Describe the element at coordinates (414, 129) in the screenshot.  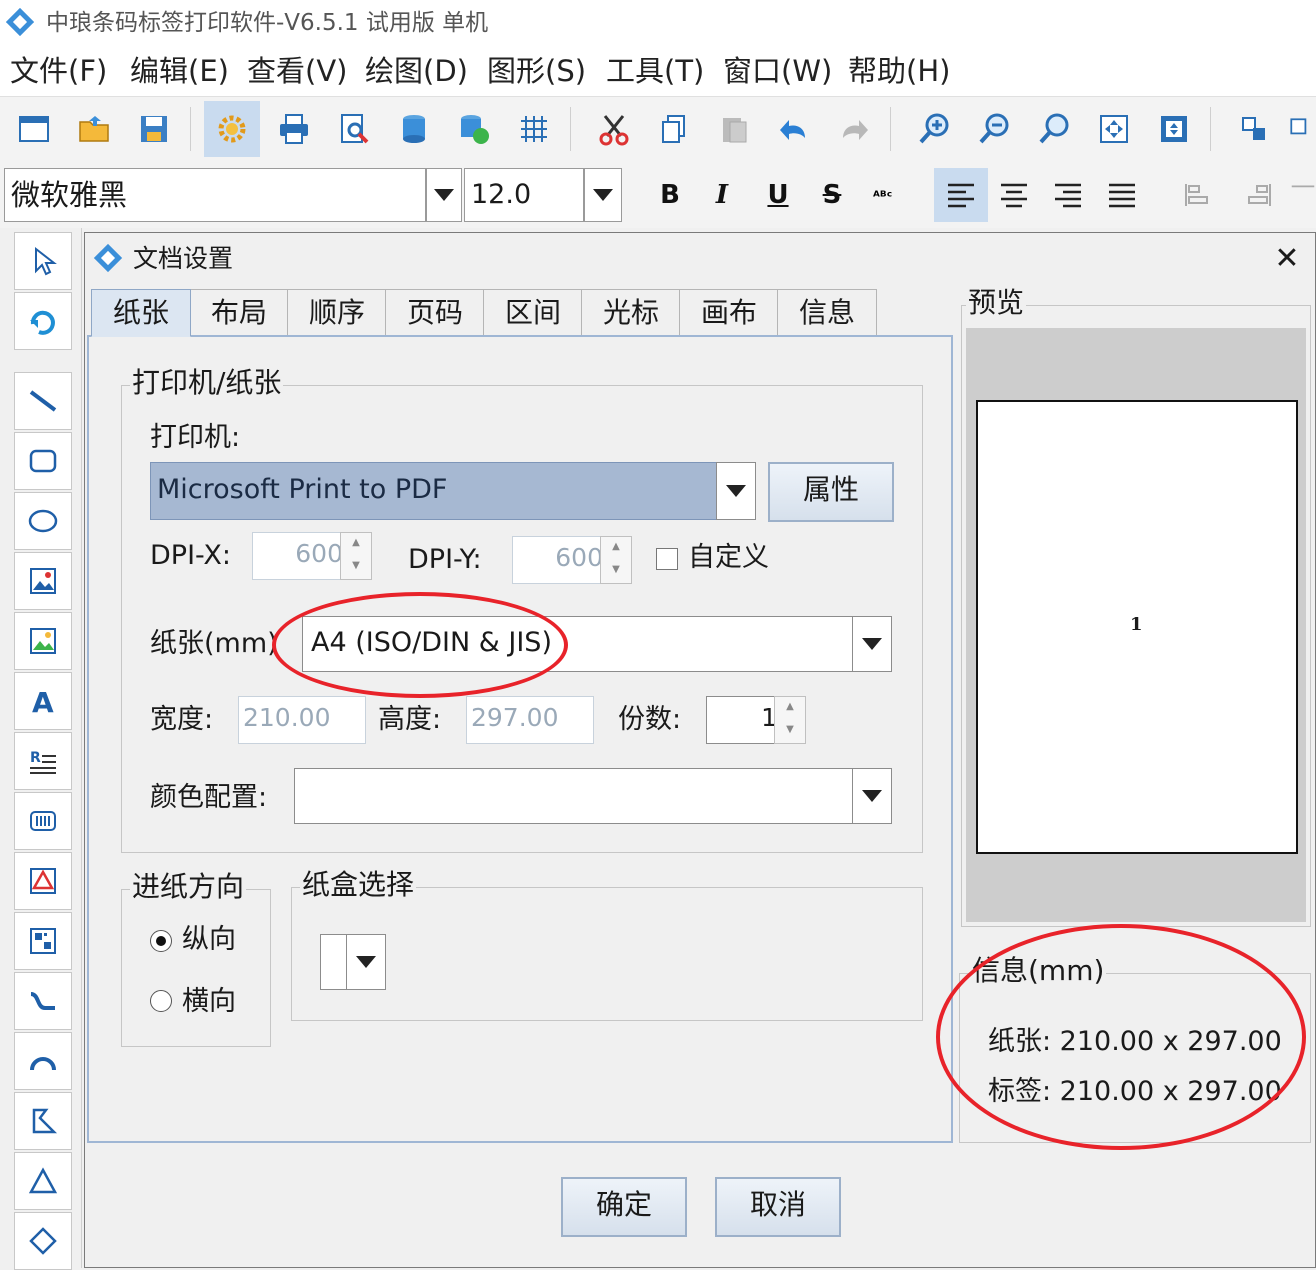
I see `database-icon` at that location.